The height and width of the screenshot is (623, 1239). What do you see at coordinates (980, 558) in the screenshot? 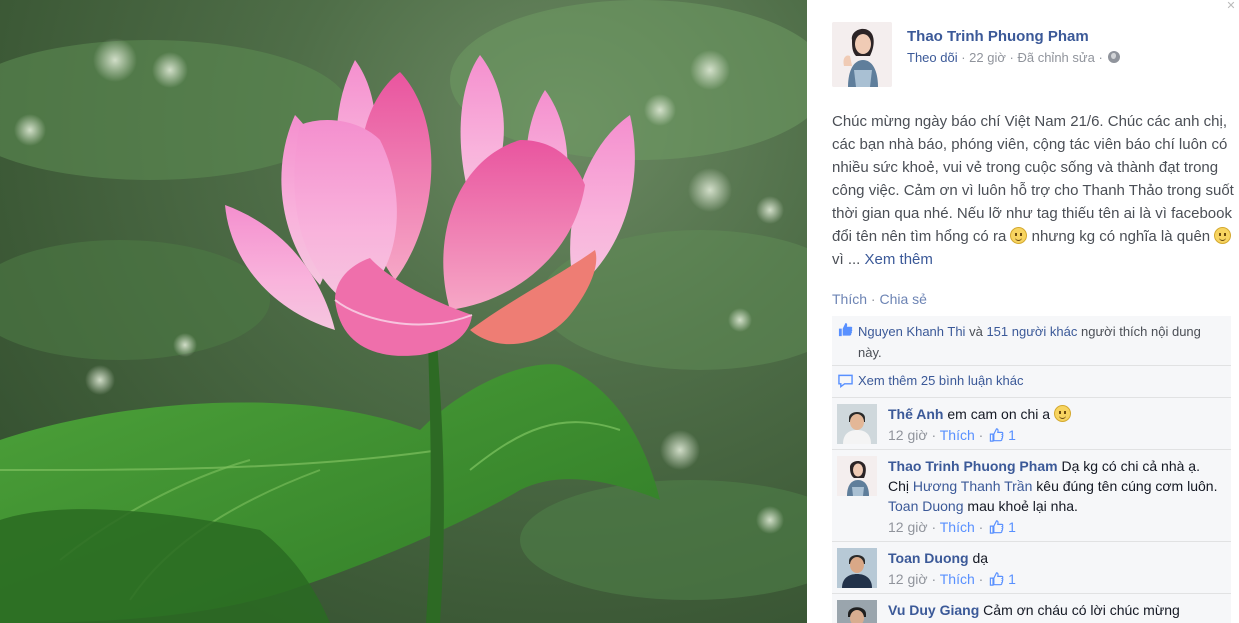
I see `comment-text: dạ` at bounding box center [980, 558].